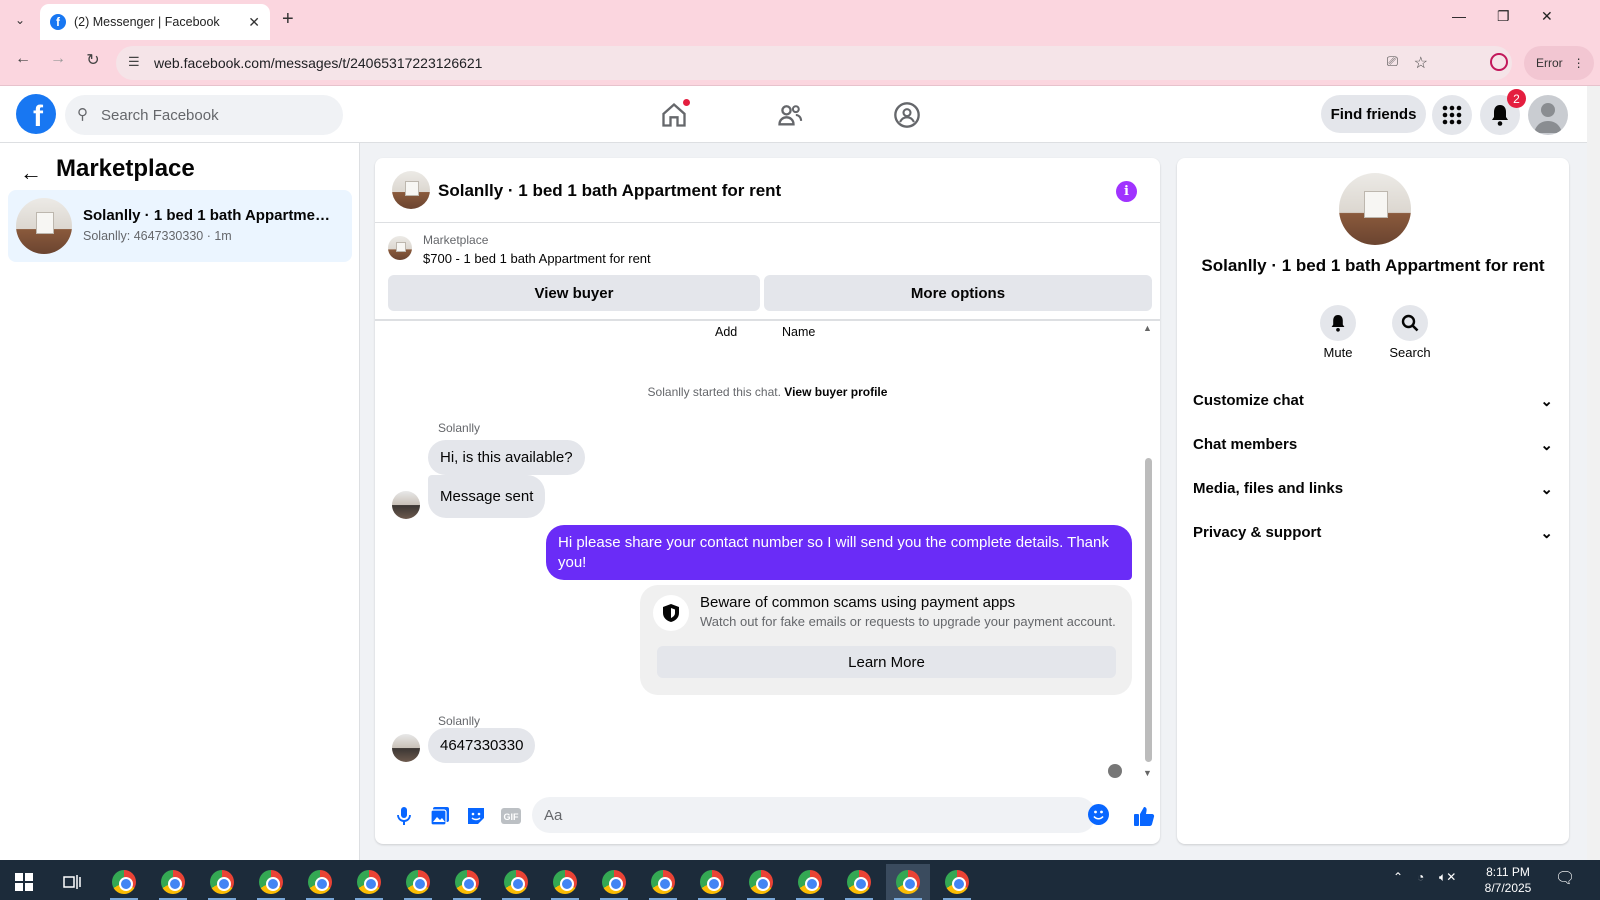 The width and height of the screenshot is (1600, 900). I want to click on sidebar-title: Marketplace, so click(125, 168).